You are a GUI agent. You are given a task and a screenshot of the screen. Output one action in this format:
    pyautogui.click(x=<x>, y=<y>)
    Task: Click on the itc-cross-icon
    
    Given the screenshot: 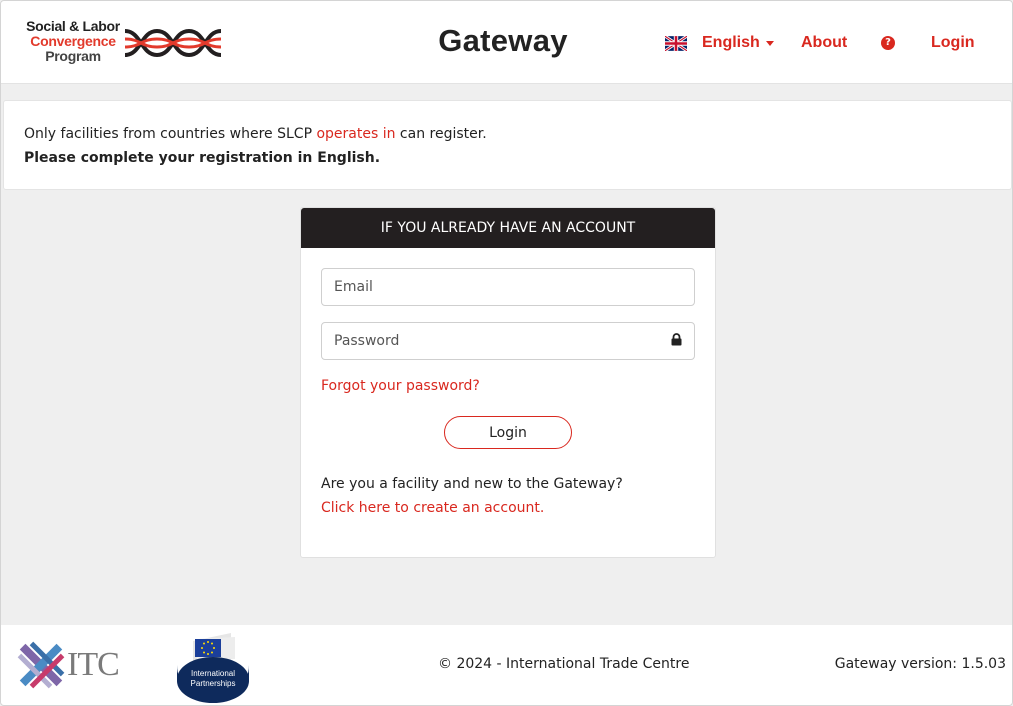 What is the action you would take?
    pyautogui.click(x=41, y=665)
    